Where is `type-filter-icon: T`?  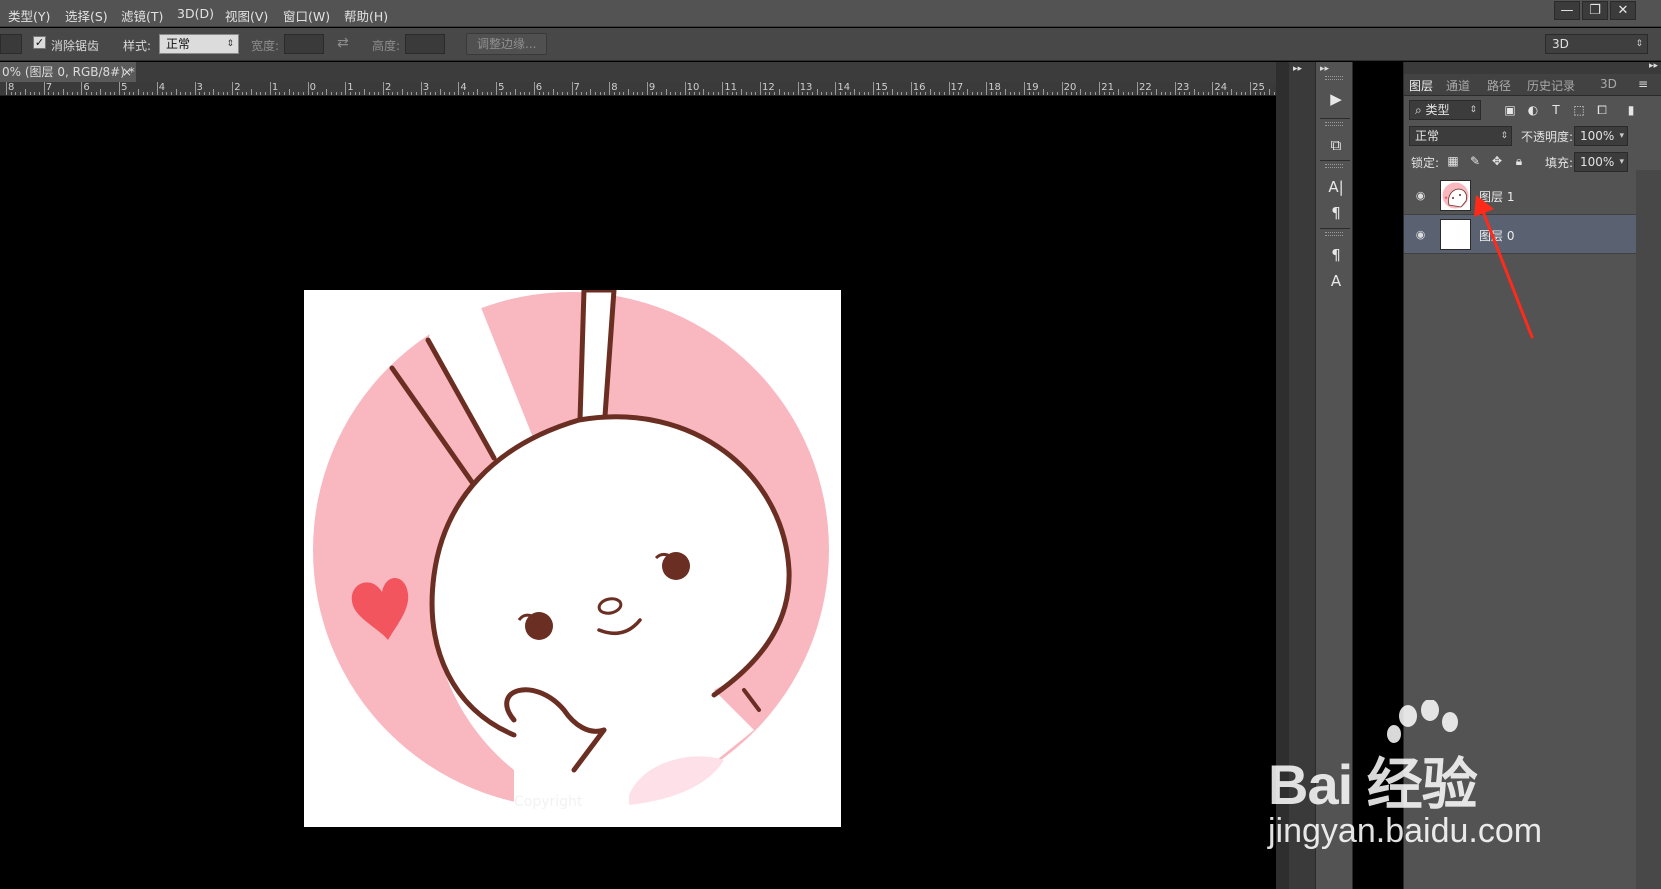
type-filter-icon: T is located at coordinates (1556, 110).